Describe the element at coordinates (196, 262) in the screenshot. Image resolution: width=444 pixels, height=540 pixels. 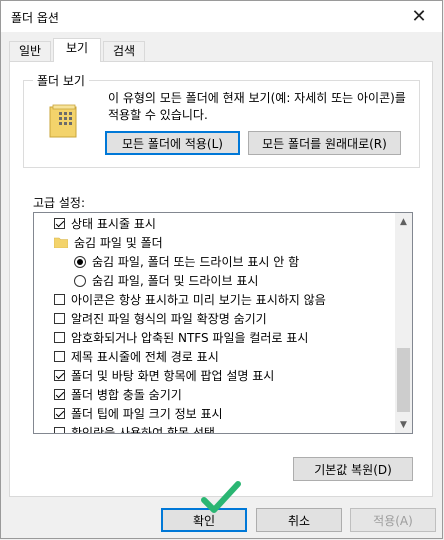
I see `list-item-label: 숨김 파일, 폴더 또는 드라이브 표시 안 함` at that location.